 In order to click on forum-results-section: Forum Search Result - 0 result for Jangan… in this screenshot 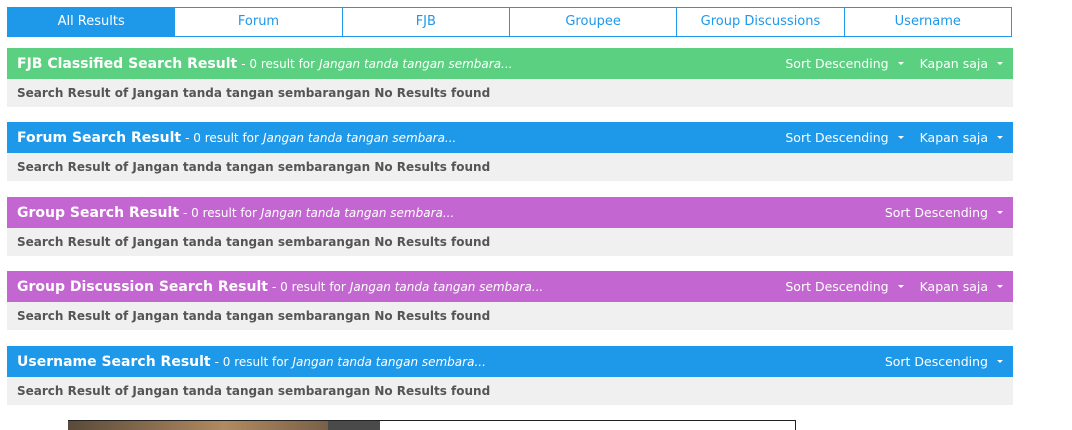, I will do `click(510, 151)`.